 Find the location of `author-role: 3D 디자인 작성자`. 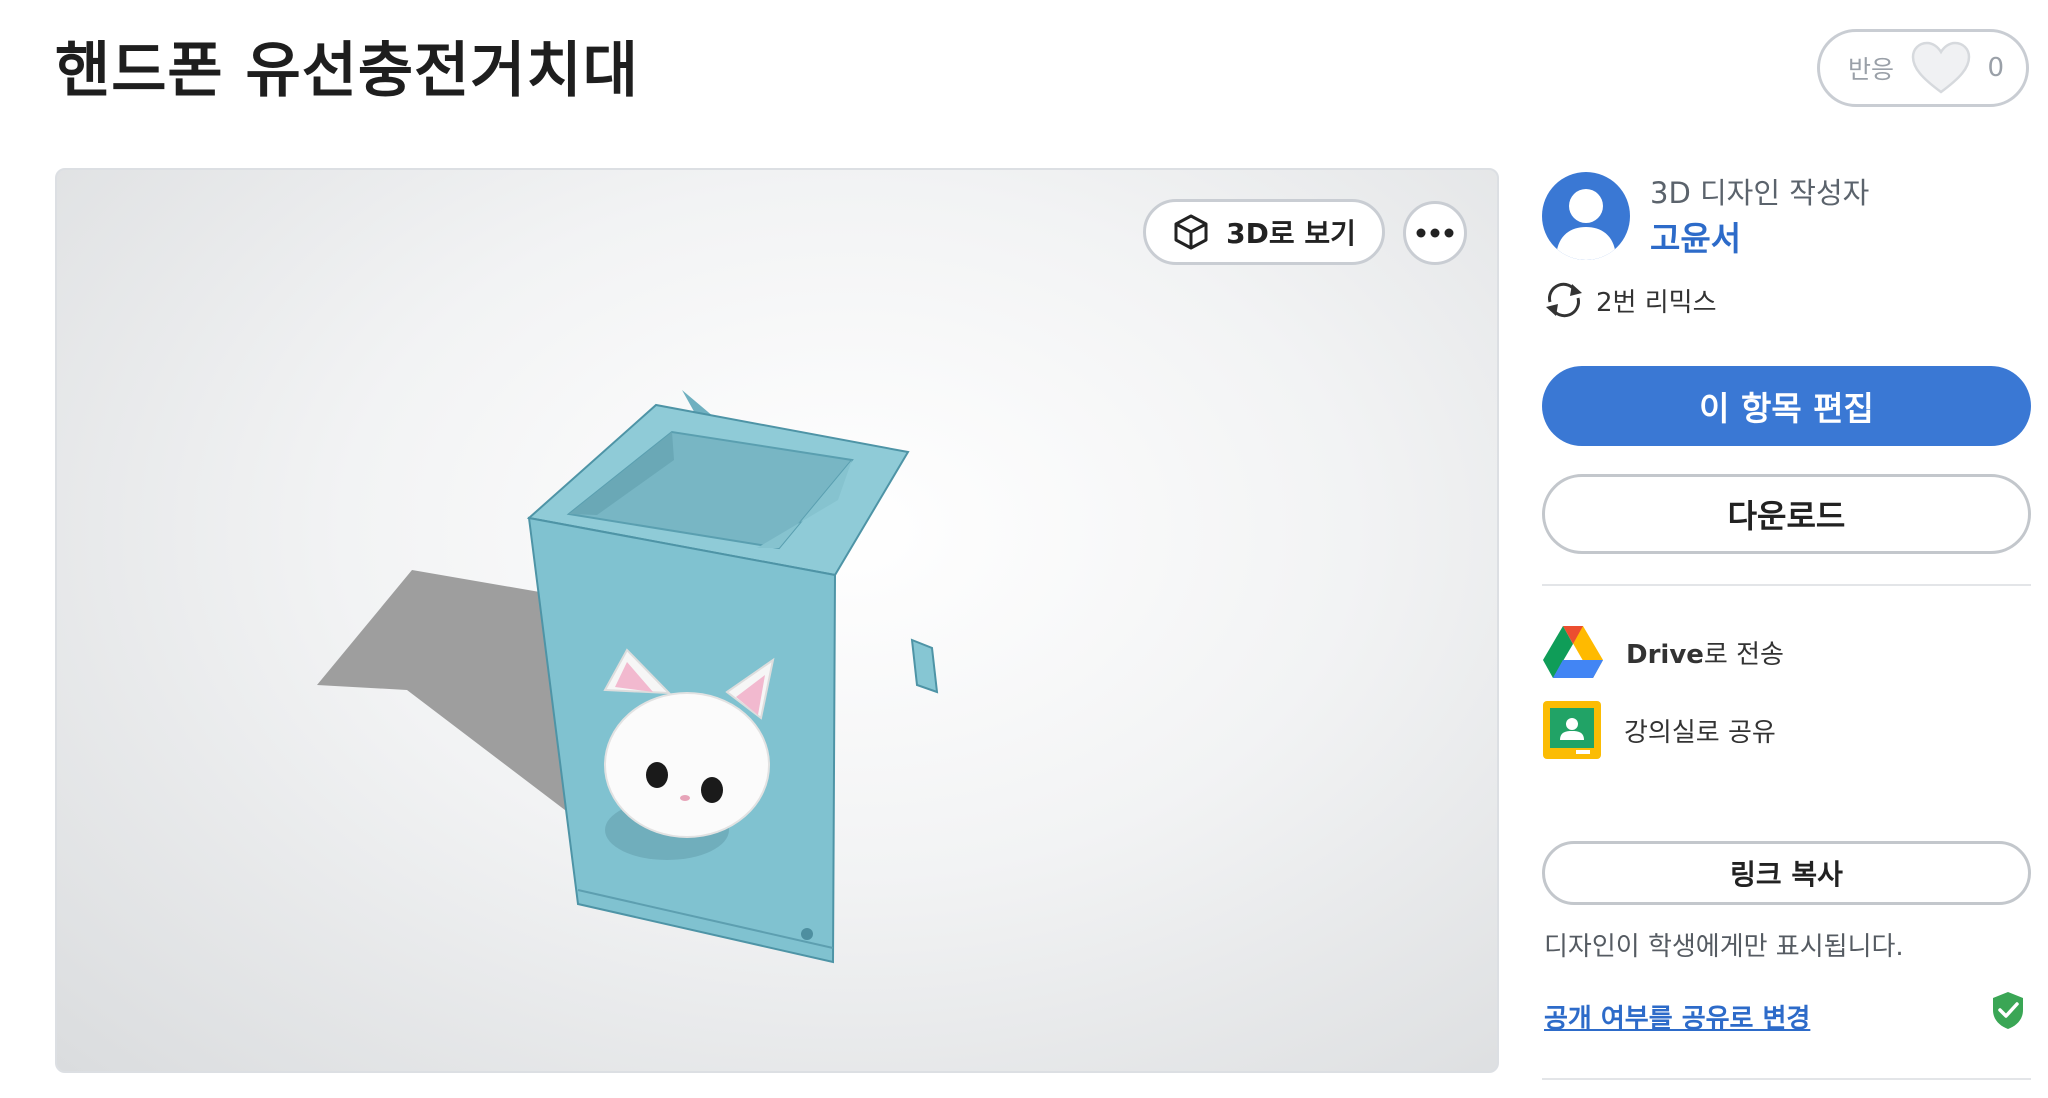

author-role: 3D 디자인 작성자 is located at coordinates (1760, 193).